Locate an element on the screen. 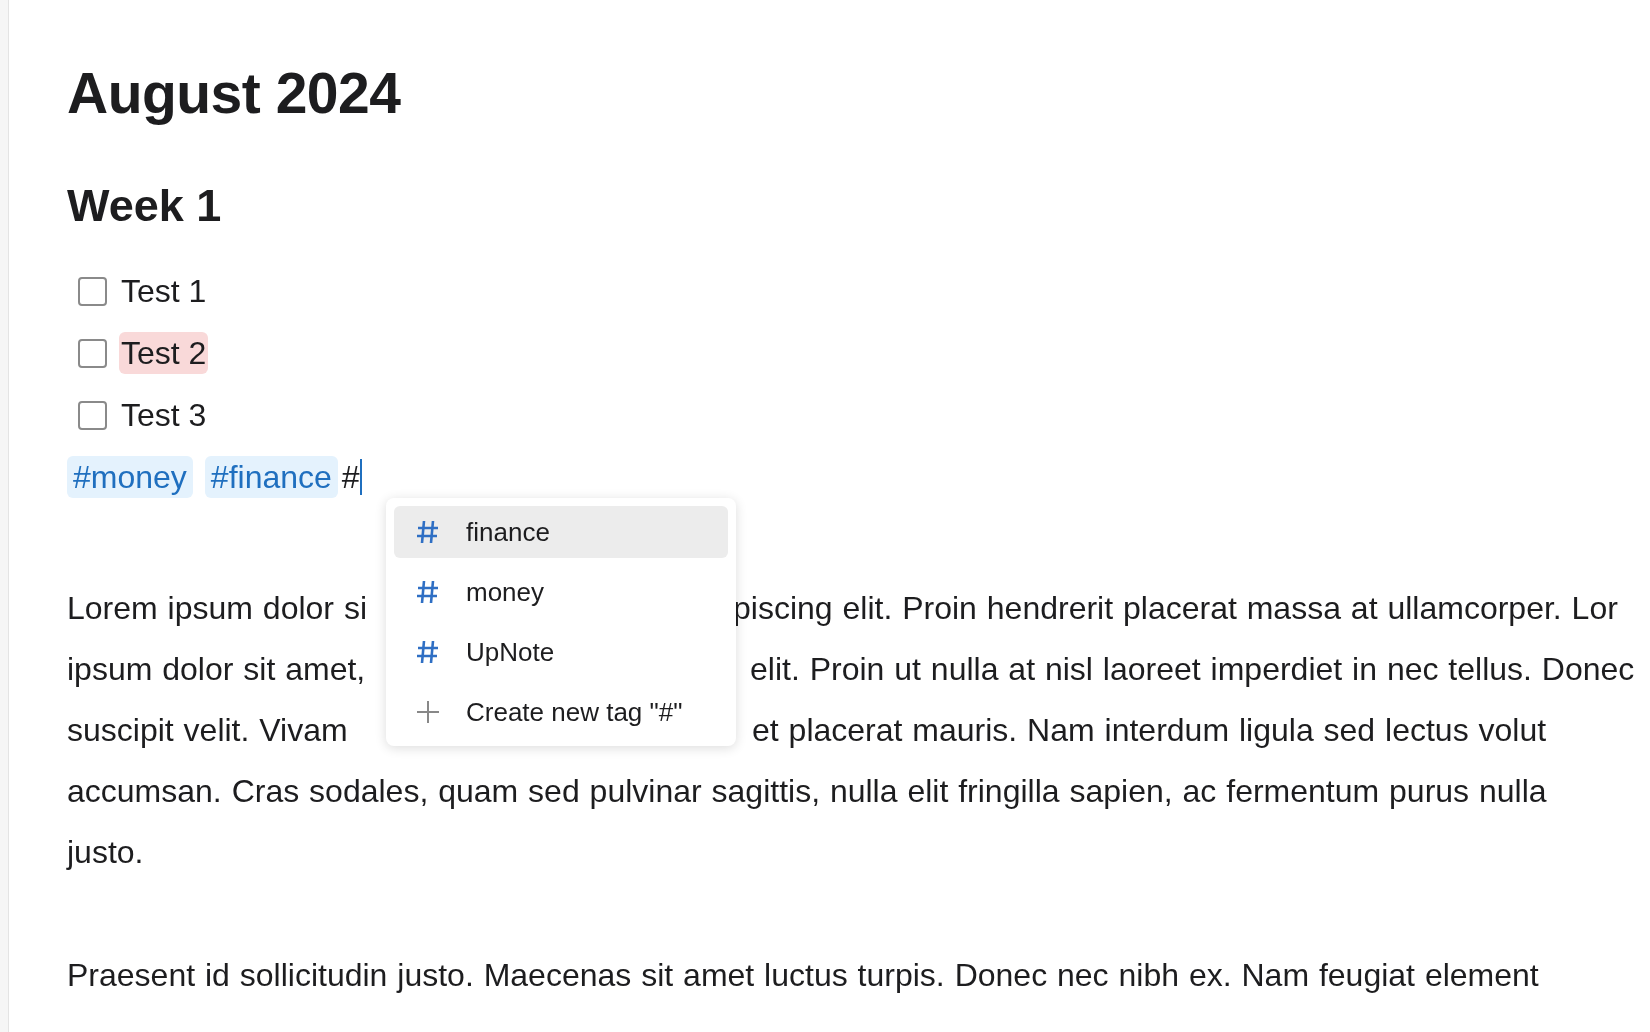 The height and width of the screenshot is (1032, 1650). paragraph-text: accumsan. Cras sodales, quam sed pulvinar sagittis, nulla elit fringilla sapien, ac fermentum purus nulla is located at coordinates (807, 791).